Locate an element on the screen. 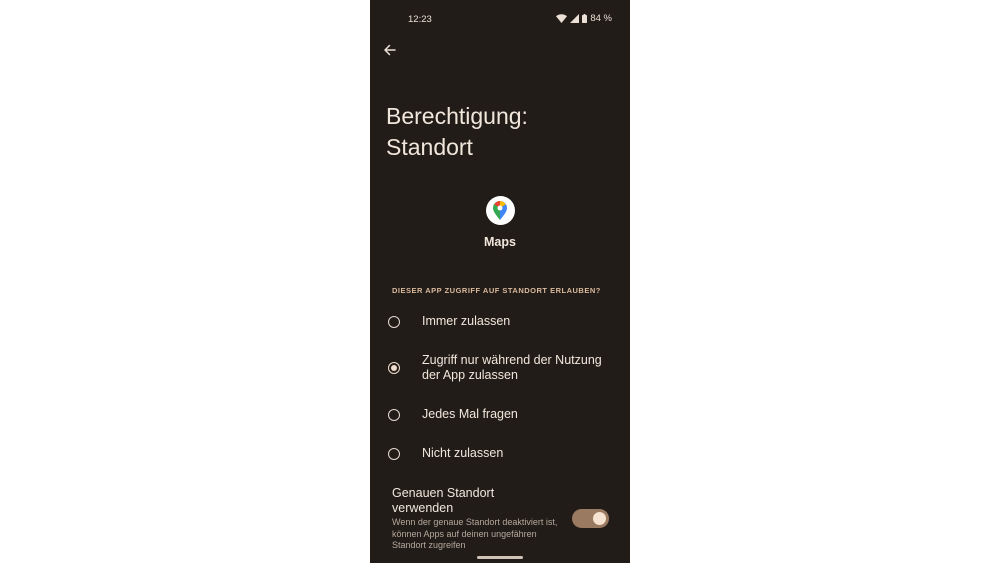  toggle-thumb is located at coordinates (599, 518).